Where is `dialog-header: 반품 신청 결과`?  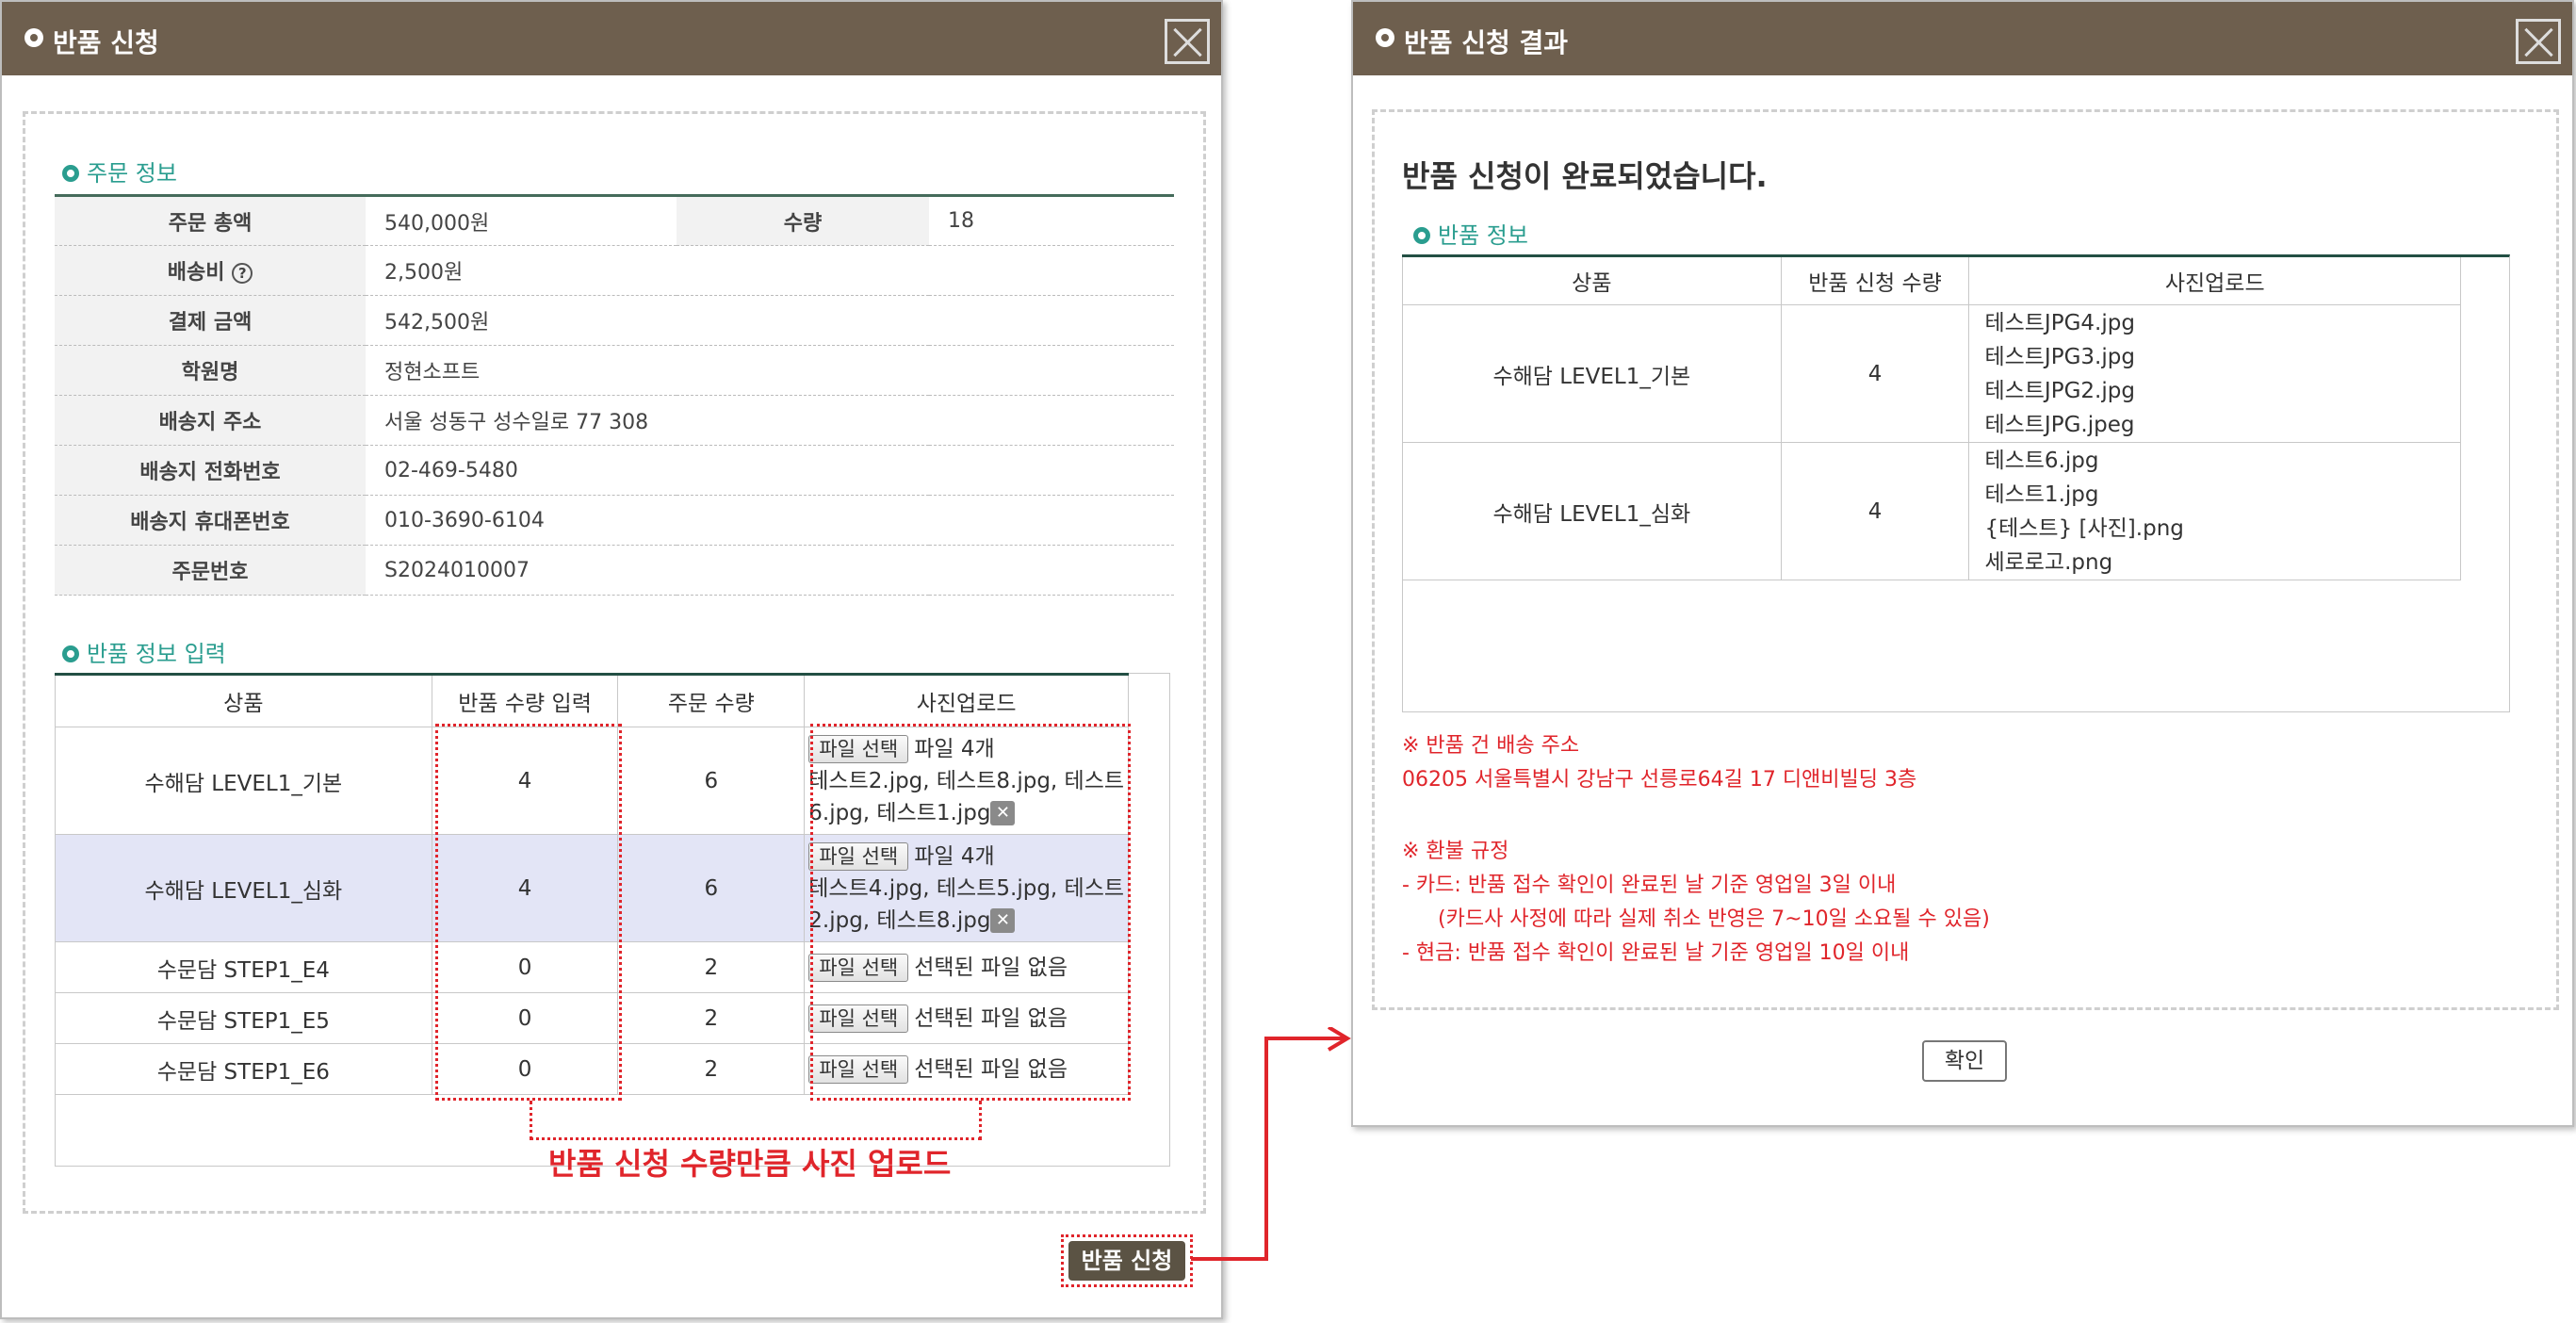
dialog-header: 반품 신청 결과 is located at coordinates (1962, 38).